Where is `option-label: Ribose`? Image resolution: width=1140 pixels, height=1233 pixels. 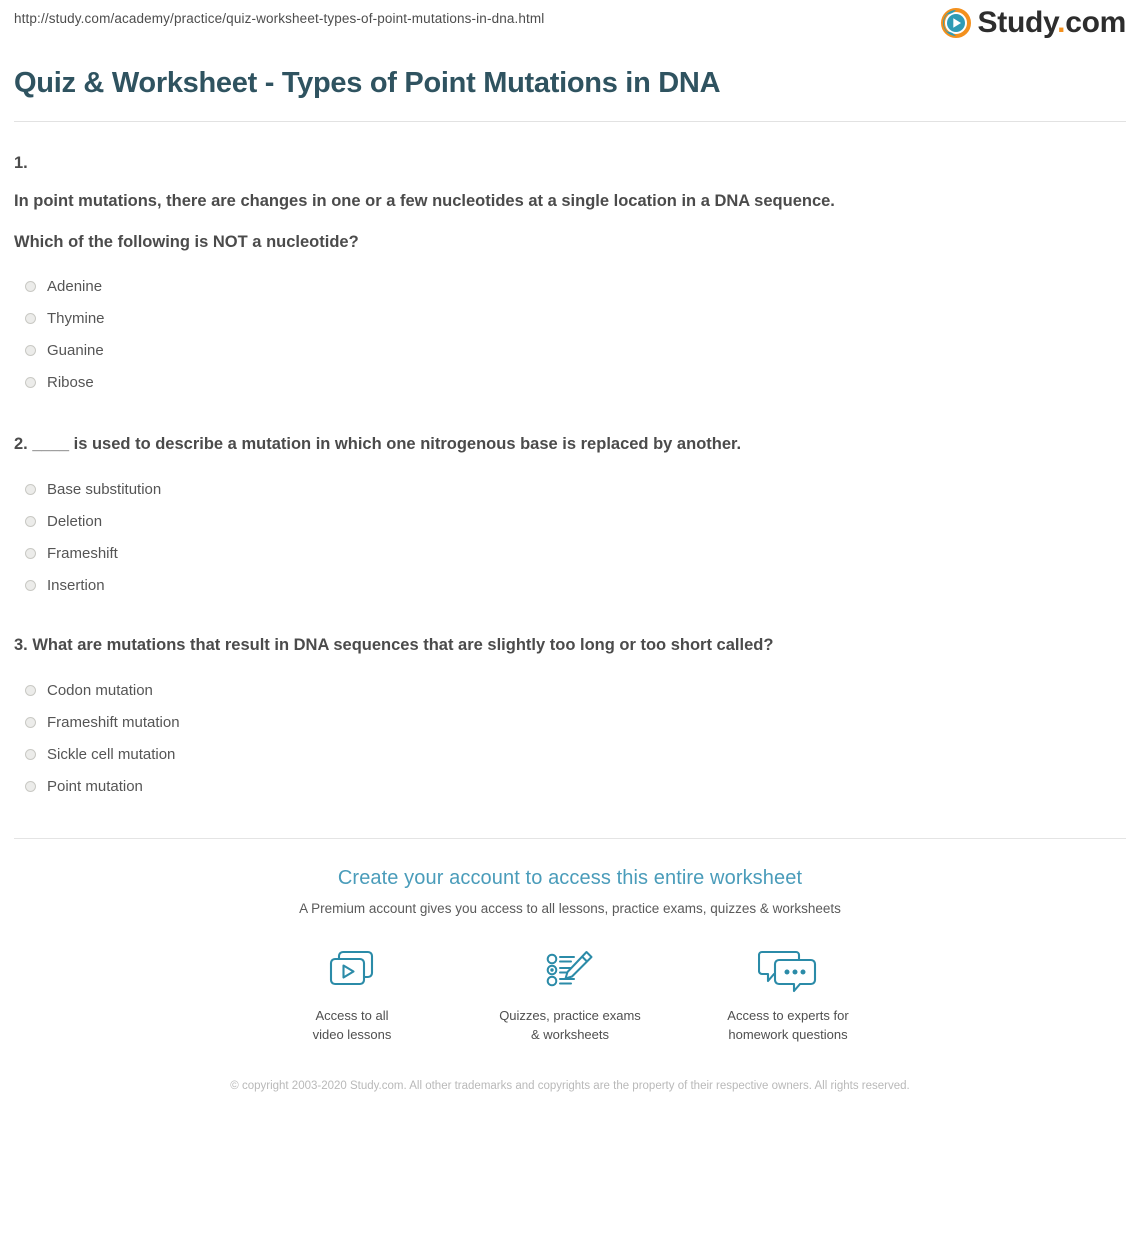 option-label: Ribose is located at coordinates (70, 382).